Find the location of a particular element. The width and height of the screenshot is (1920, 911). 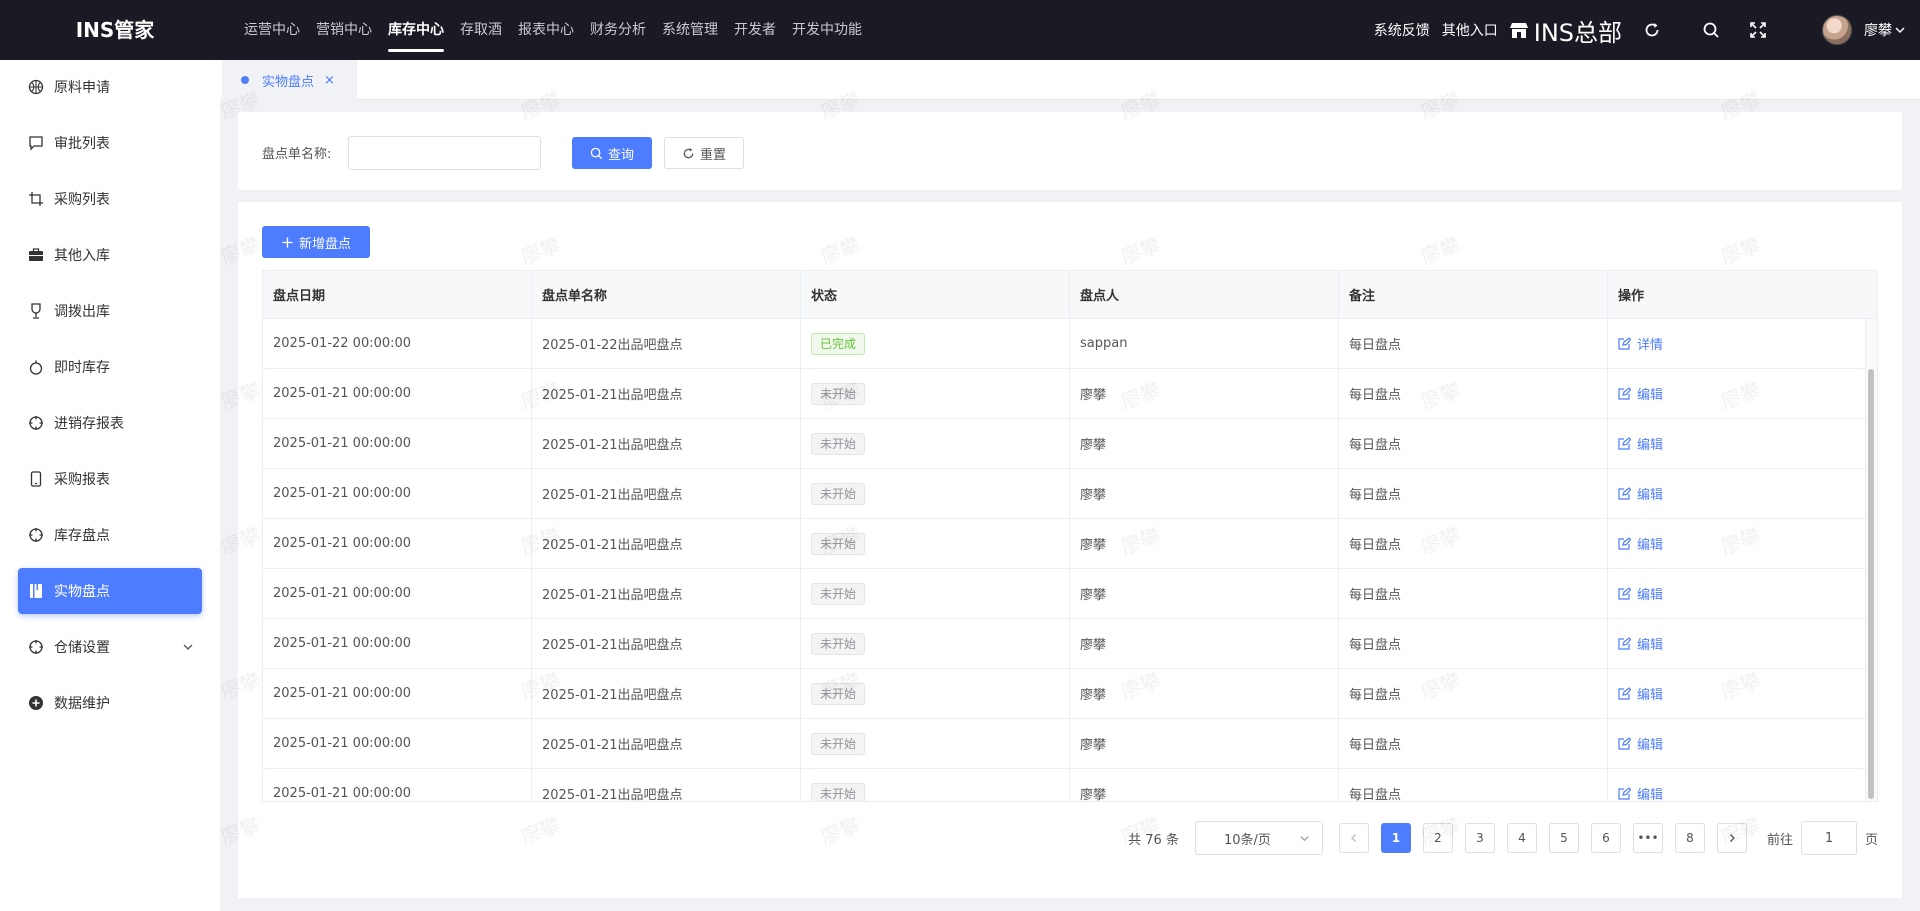

sidebar-item-label: 原料申请 is located at coordinates (82, 88).